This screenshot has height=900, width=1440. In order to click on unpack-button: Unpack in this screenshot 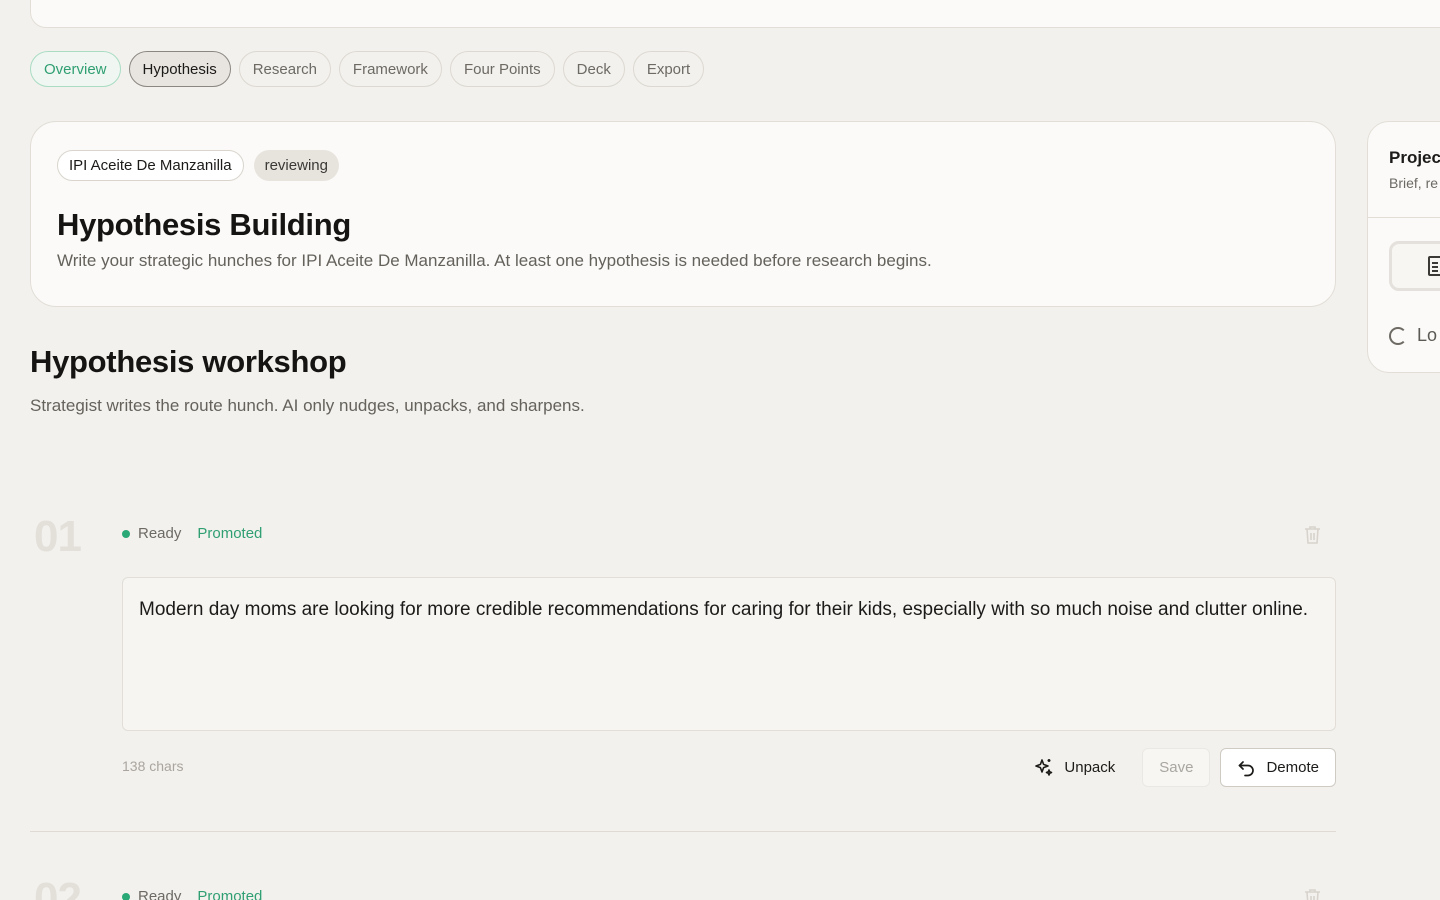, I will do `click(1074, 767)`.